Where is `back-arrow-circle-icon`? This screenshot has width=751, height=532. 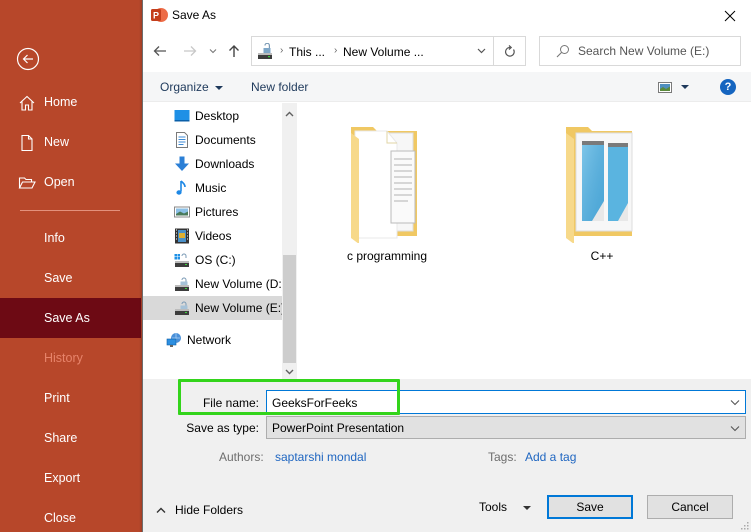 back-arrow-circle-icon is located at coordinates (28, 59).